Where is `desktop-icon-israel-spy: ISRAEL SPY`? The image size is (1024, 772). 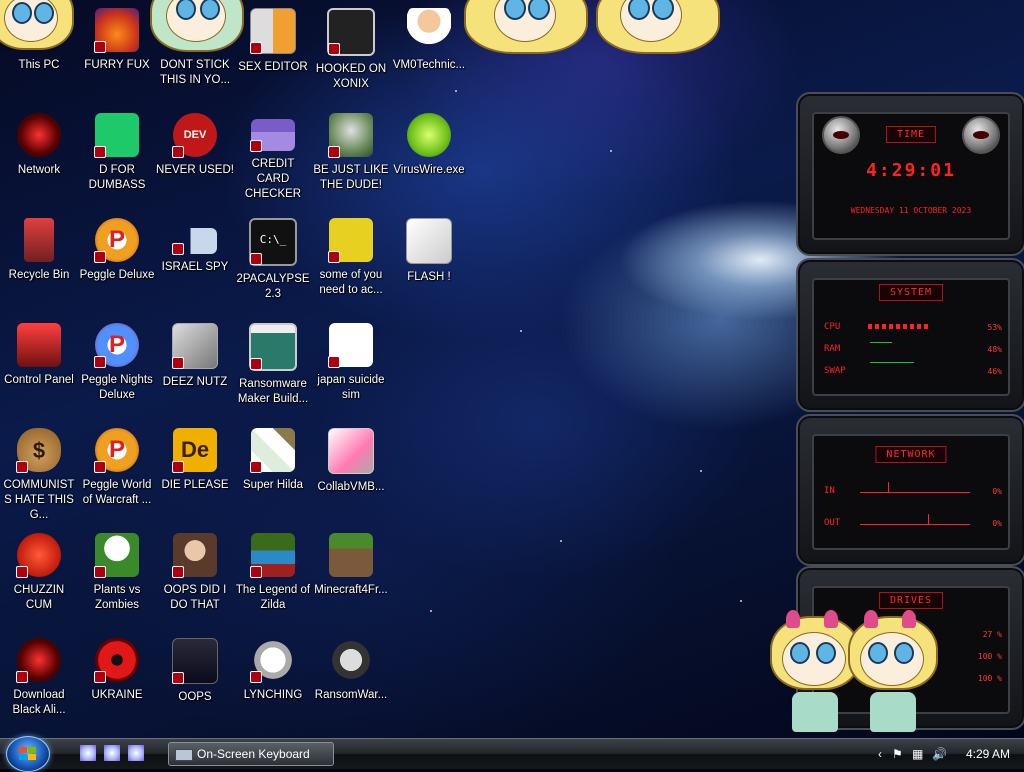 desktop-icon-israel-spy: ISRAEL SPY is located at coordinates (195, 246).